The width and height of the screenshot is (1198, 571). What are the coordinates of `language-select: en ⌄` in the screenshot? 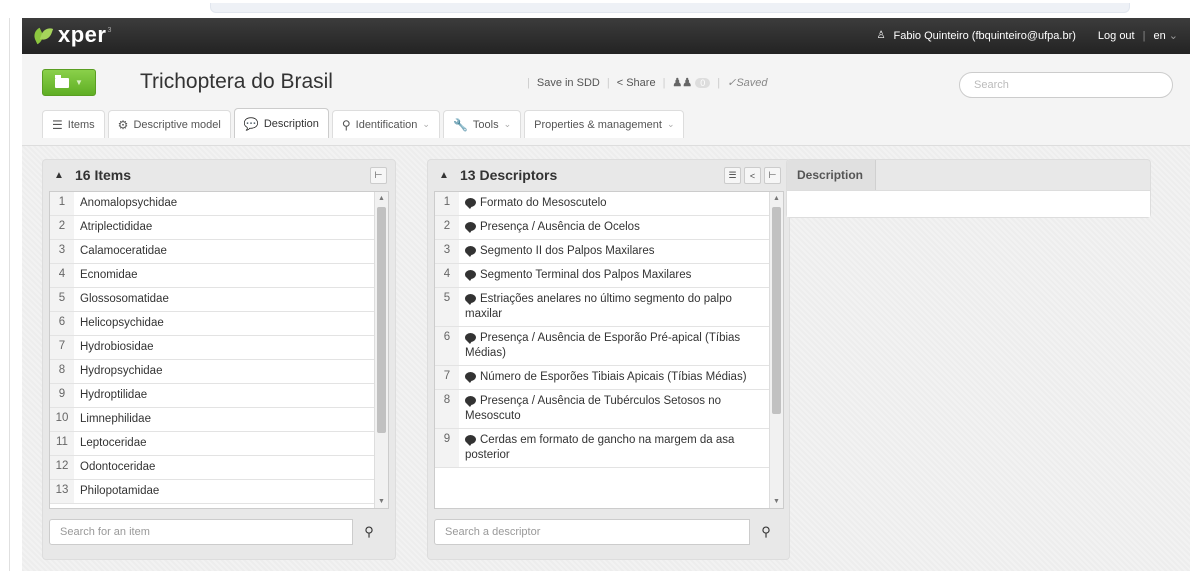 It's located at (1165, 35).